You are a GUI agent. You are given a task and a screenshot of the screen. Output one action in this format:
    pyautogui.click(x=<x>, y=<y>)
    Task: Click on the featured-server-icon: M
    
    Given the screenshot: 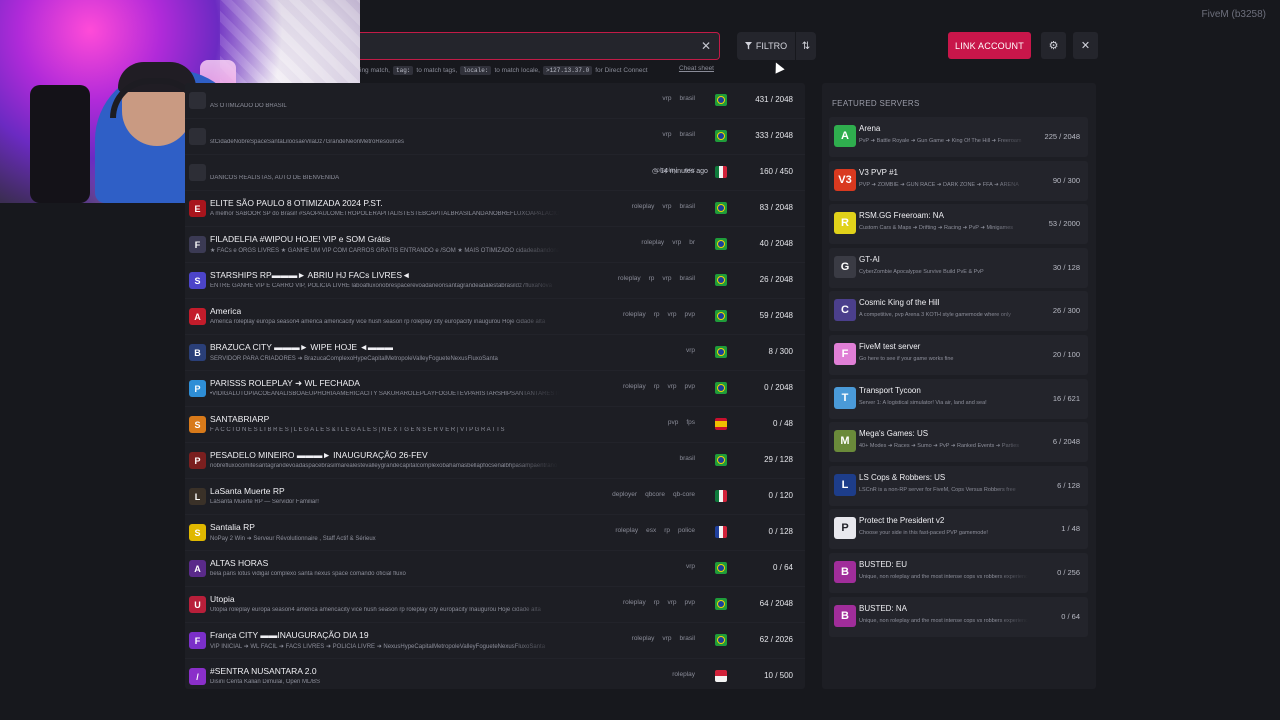 What is the action you would take?
    pyautogui.click(x=845, y=441)
    